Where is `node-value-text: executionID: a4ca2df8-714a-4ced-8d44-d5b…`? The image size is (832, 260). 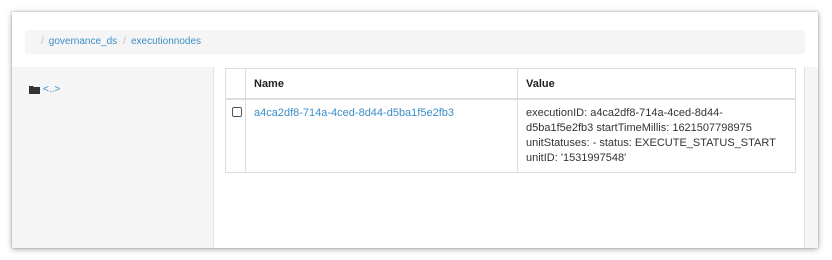
node-value-text: executionID: a4ca2df8-714a-4ced-8d44-d5b… is located at coordinates (651, 135).